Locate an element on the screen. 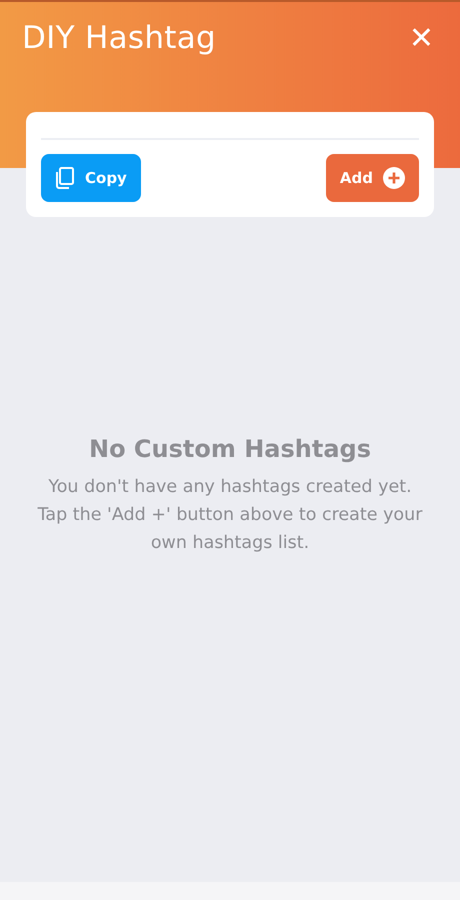  empty-message: You don't have any hashtags created yet. Tap the 'Add +' button above to create your own hashtags list. is located at coordinates (230, 515).